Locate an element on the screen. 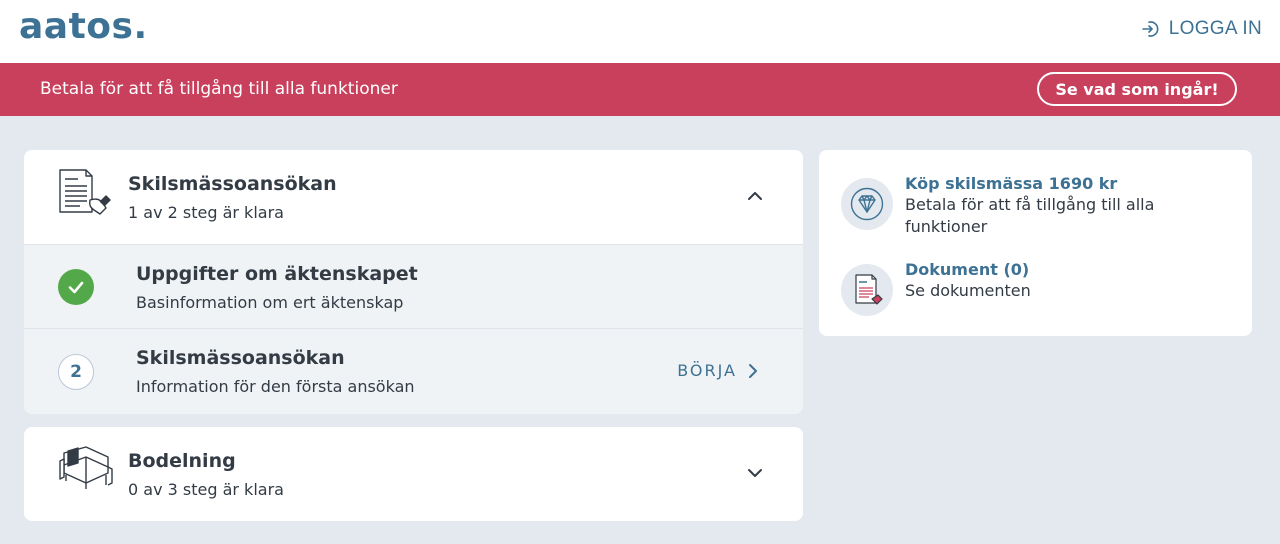  section-progress: 1 av 2 steg är klara is located at coordinates (206, 212).